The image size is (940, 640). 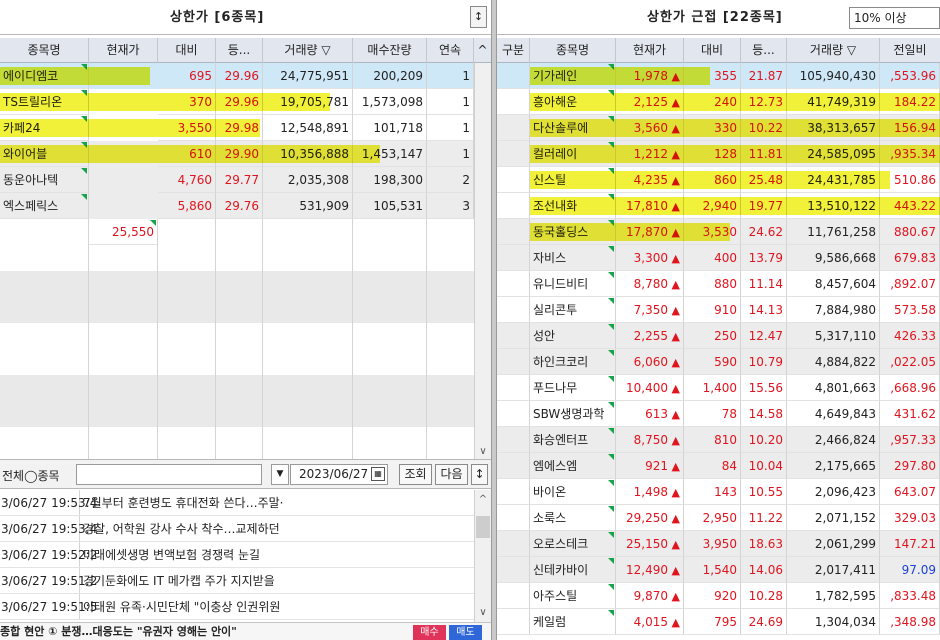 I want to click on news-item: 3/06/27 19:53:4경찰, 어학원 강사 수사 착수…교제하던, so click(x=237, y=529).